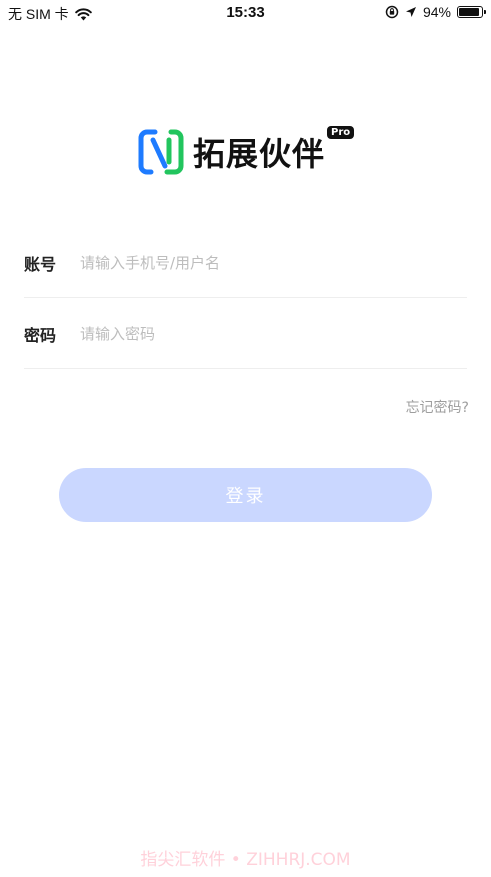 The height and width of the screenshot is (877, 491). What do you see at coordinates (40, 264) in the screenshot?
I see `account-label: 账号` at bounding box center [40, 264].